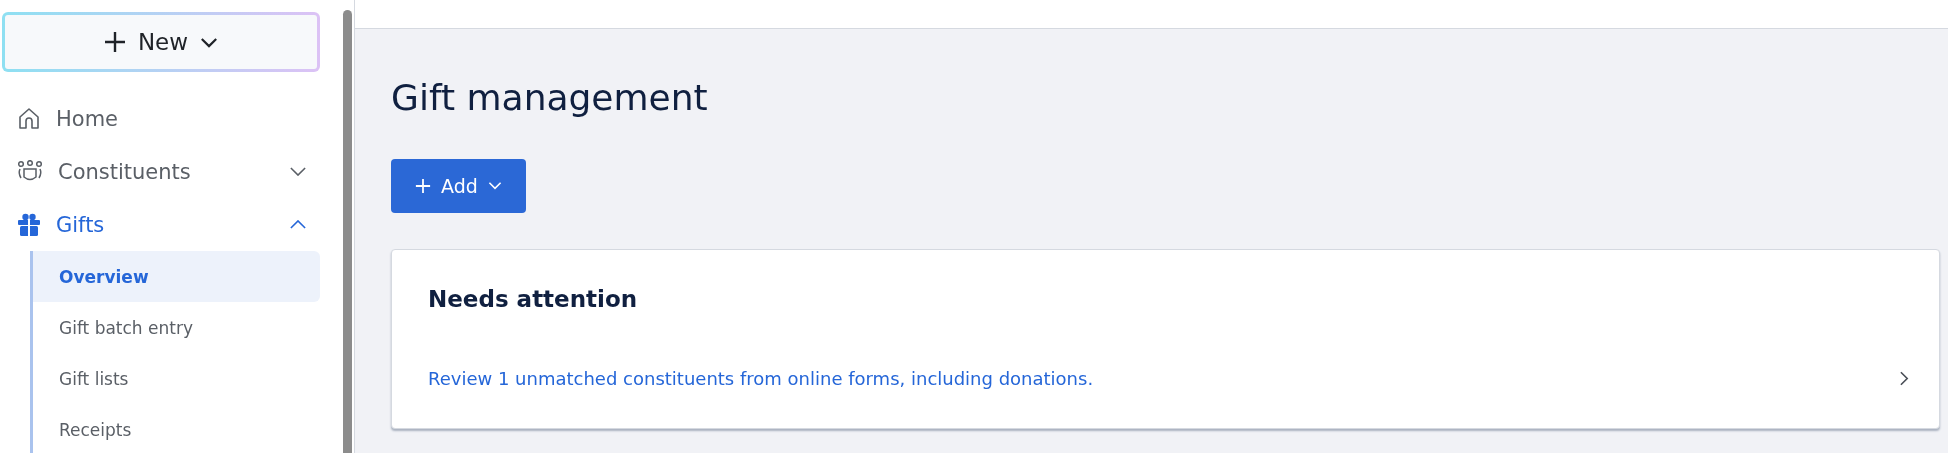 The width and height of the screenshot is (1948, 453). What do you see at coordinates (161, 42) in the screenshot?
I see `new-button: New` at bounding box center [161, 42].